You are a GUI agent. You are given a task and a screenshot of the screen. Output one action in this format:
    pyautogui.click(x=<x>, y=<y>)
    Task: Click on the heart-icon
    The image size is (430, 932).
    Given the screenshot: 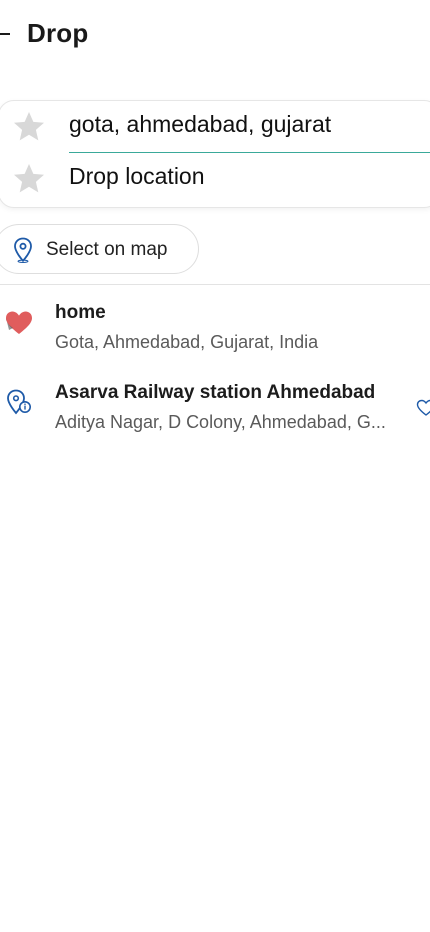 What is the action you would take?
    pyautogui.click(x=19, y=322)
    